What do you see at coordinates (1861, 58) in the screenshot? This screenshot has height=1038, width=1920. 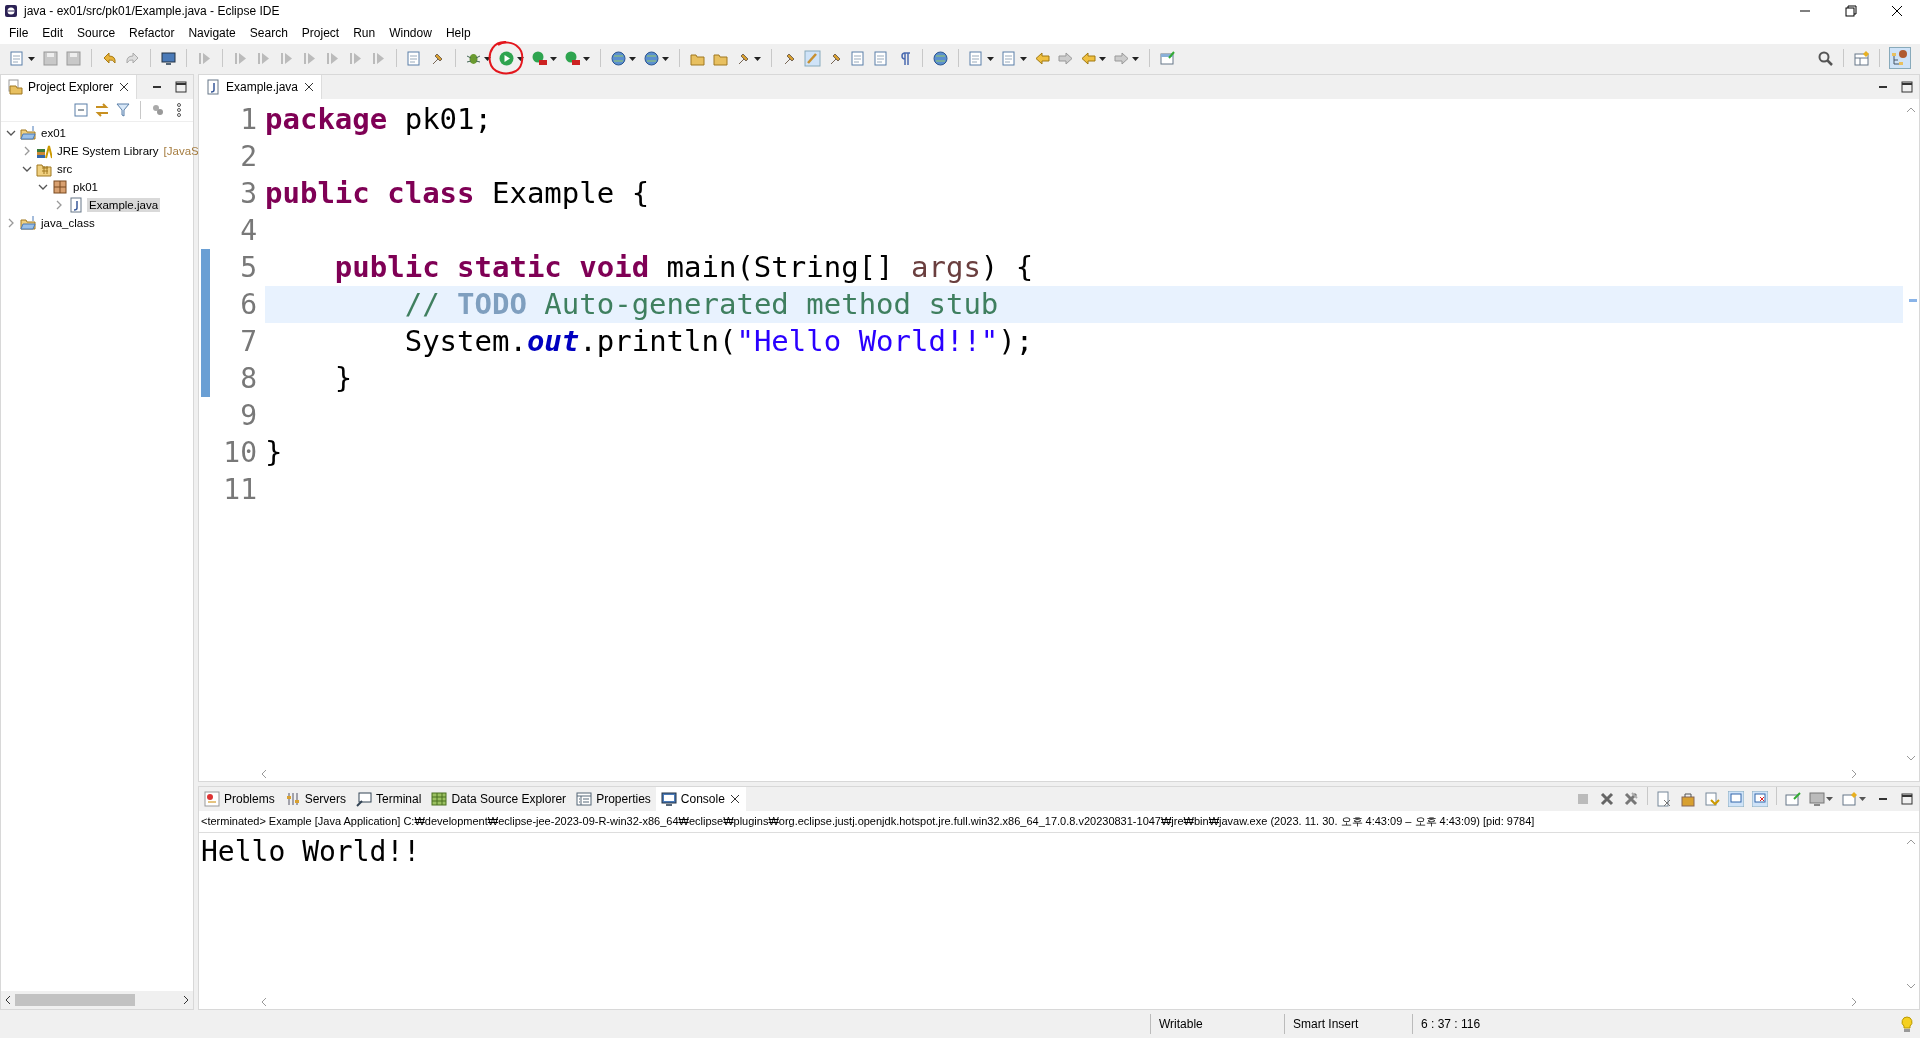 I see `perspective-icon` at bounding box center [1861, 58].